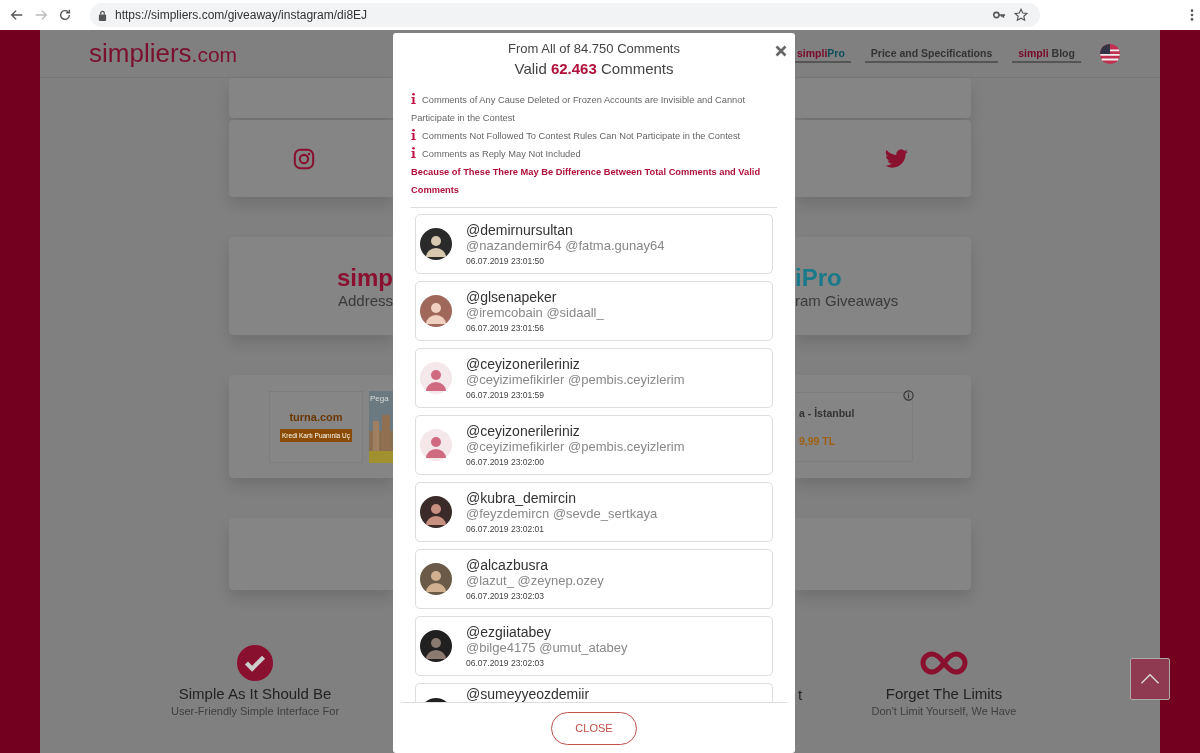  I want to click on ad-price: 9,99 TL, so click(818, 440).